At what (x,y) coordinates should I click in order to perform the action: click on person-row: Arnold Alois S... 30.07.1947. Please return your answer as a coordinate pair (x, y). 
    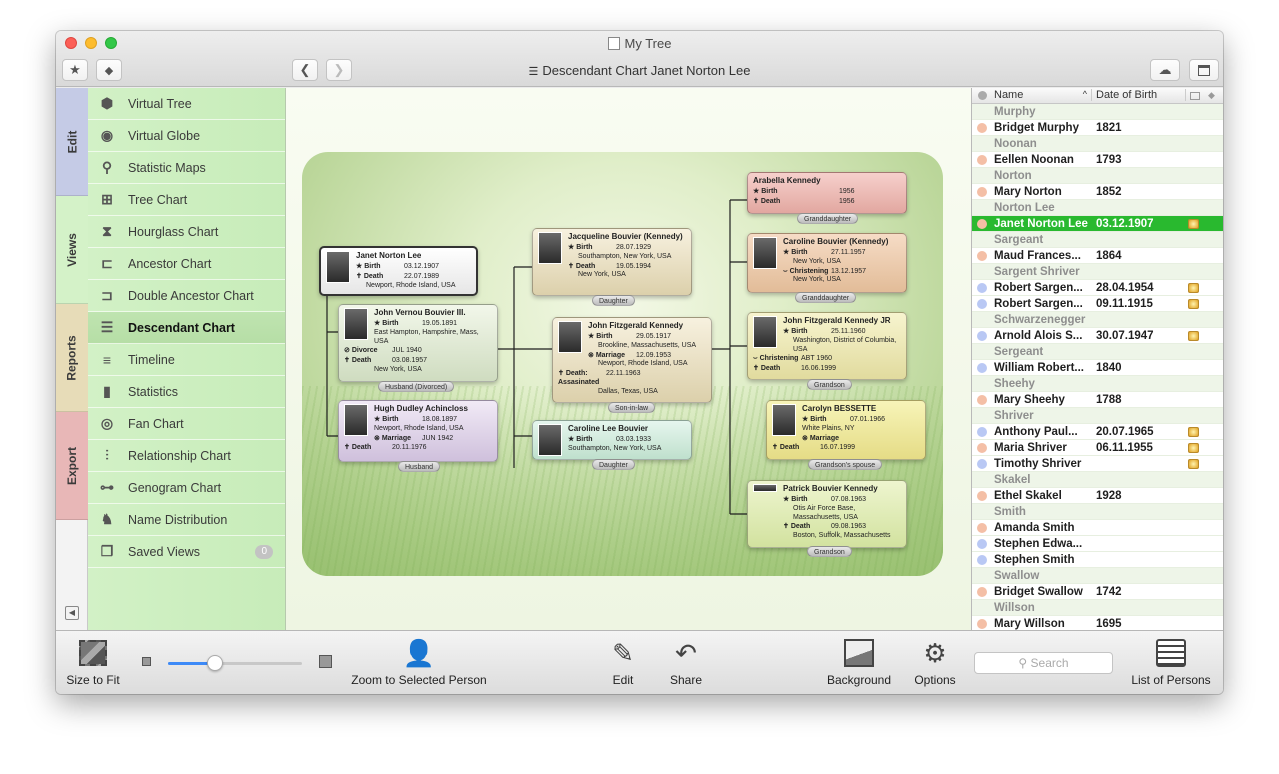
    Looking at the image, I should click on (1097, 336).